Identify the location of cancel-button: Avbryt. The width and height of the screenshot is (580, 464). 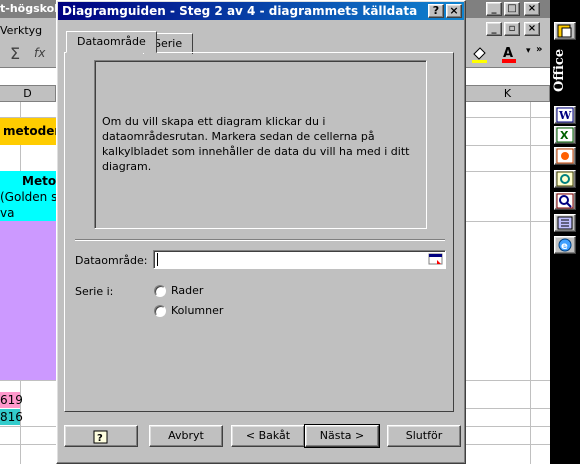
(186, 436).